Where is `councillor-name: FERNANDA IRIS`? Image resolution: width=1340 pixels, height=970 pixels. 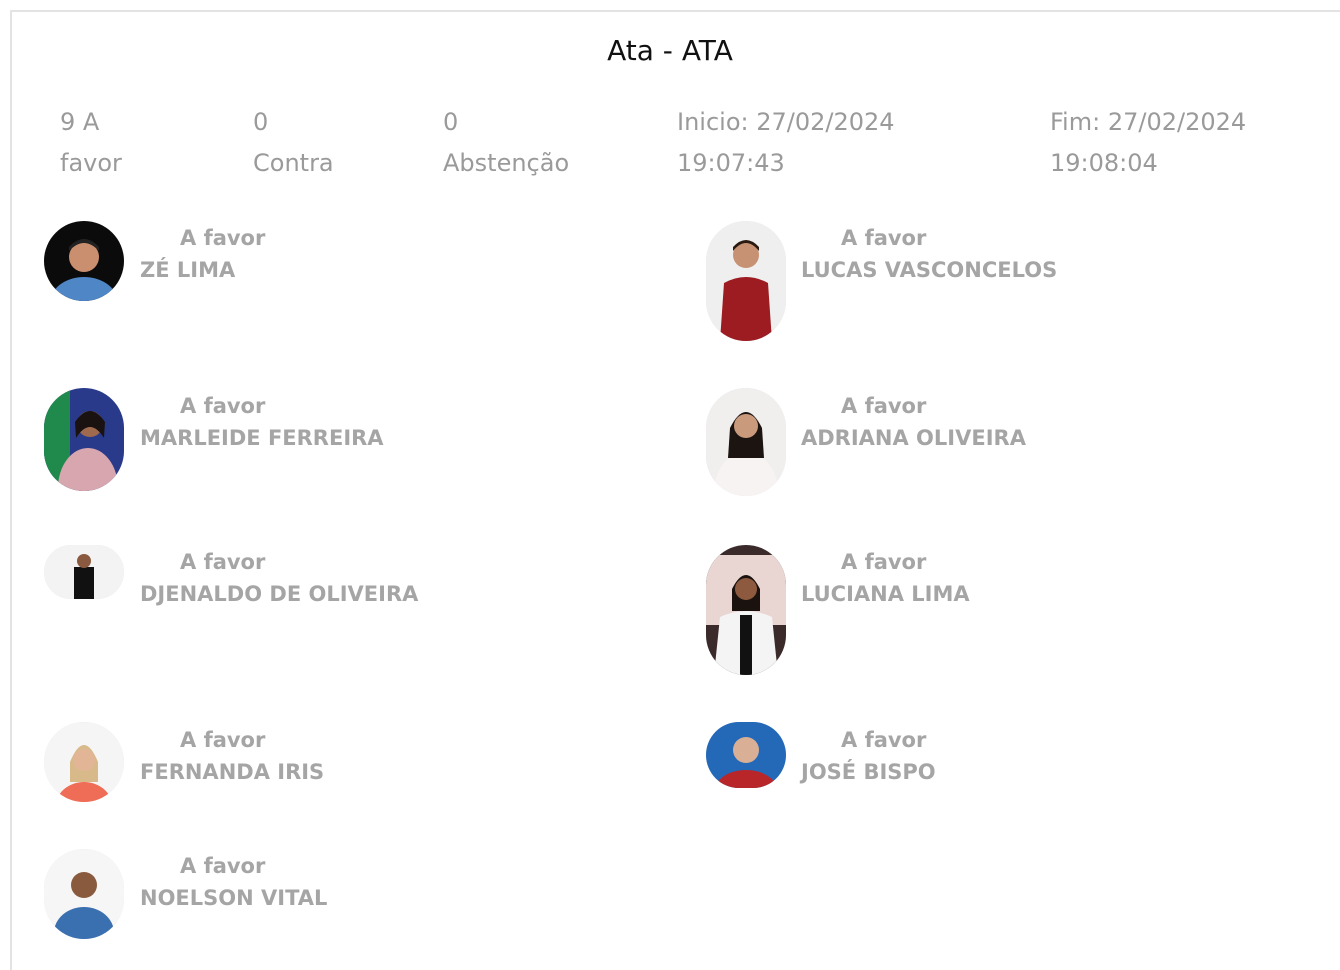
councillor-name: FERNANDA IRIS is located at coordinates (232, 772).